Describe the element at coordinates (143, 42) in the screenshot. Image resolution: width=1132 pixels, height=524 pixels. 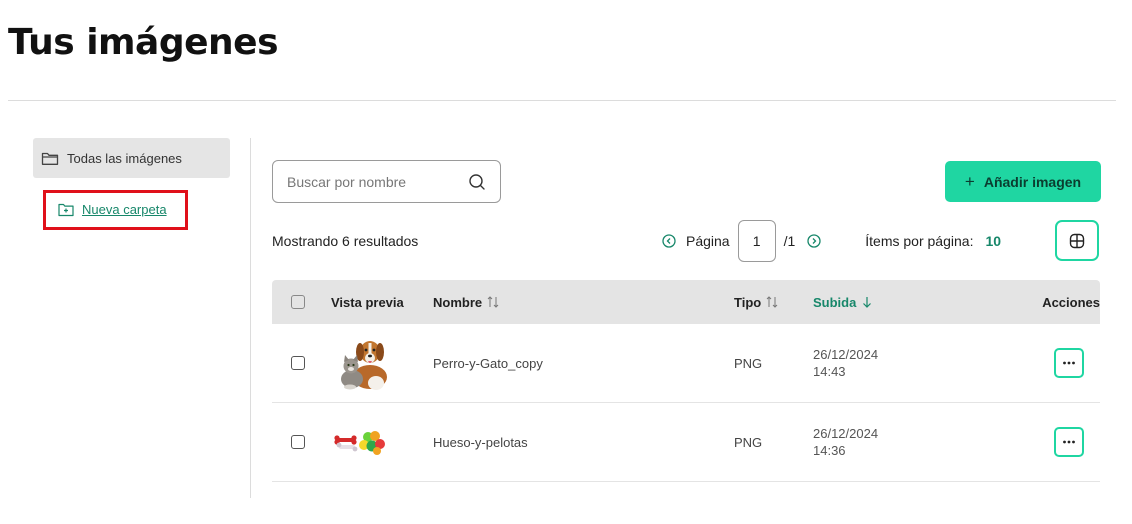
I see `page-title: Tus imágenes` at that location.